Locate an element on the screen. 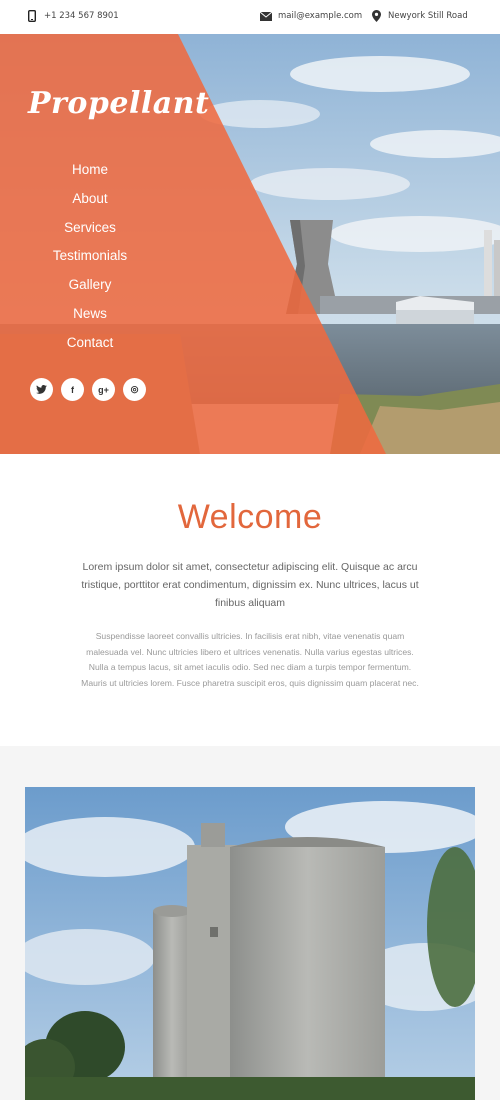 The image size is (500, 1100). address-text: Newyork Still Road is located at coordinates (428, 16).